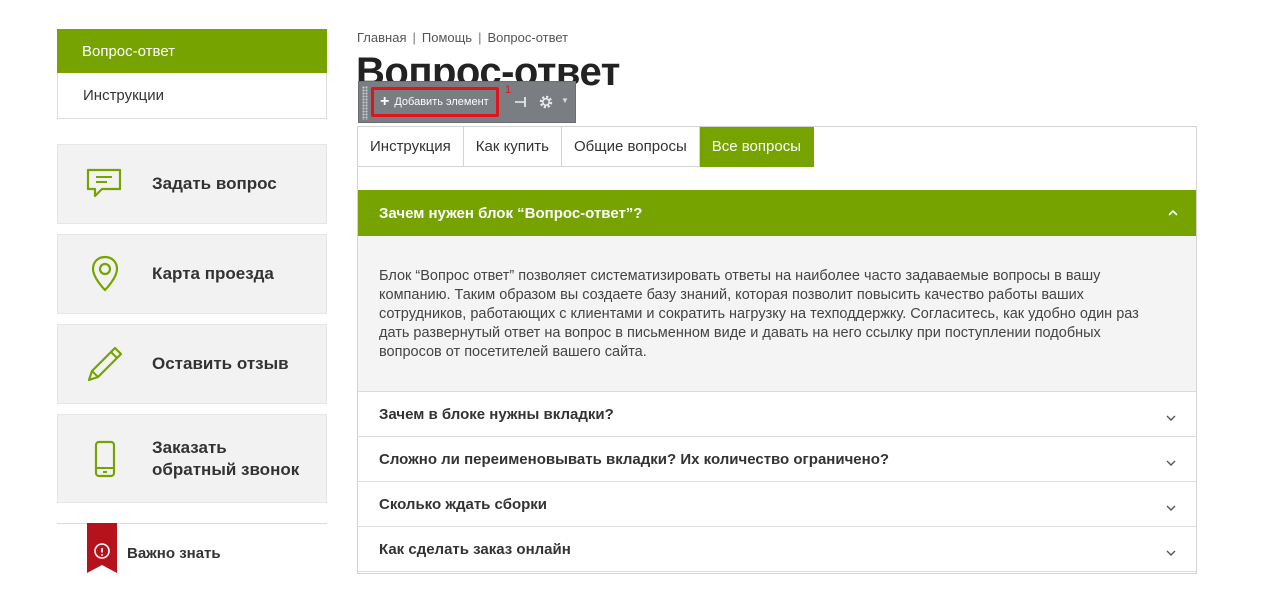  What do you see at coordinates (381, 37) in the screenshot?
I see `breadcrumb-item-home: Главная` at bounding box center [381, 37].